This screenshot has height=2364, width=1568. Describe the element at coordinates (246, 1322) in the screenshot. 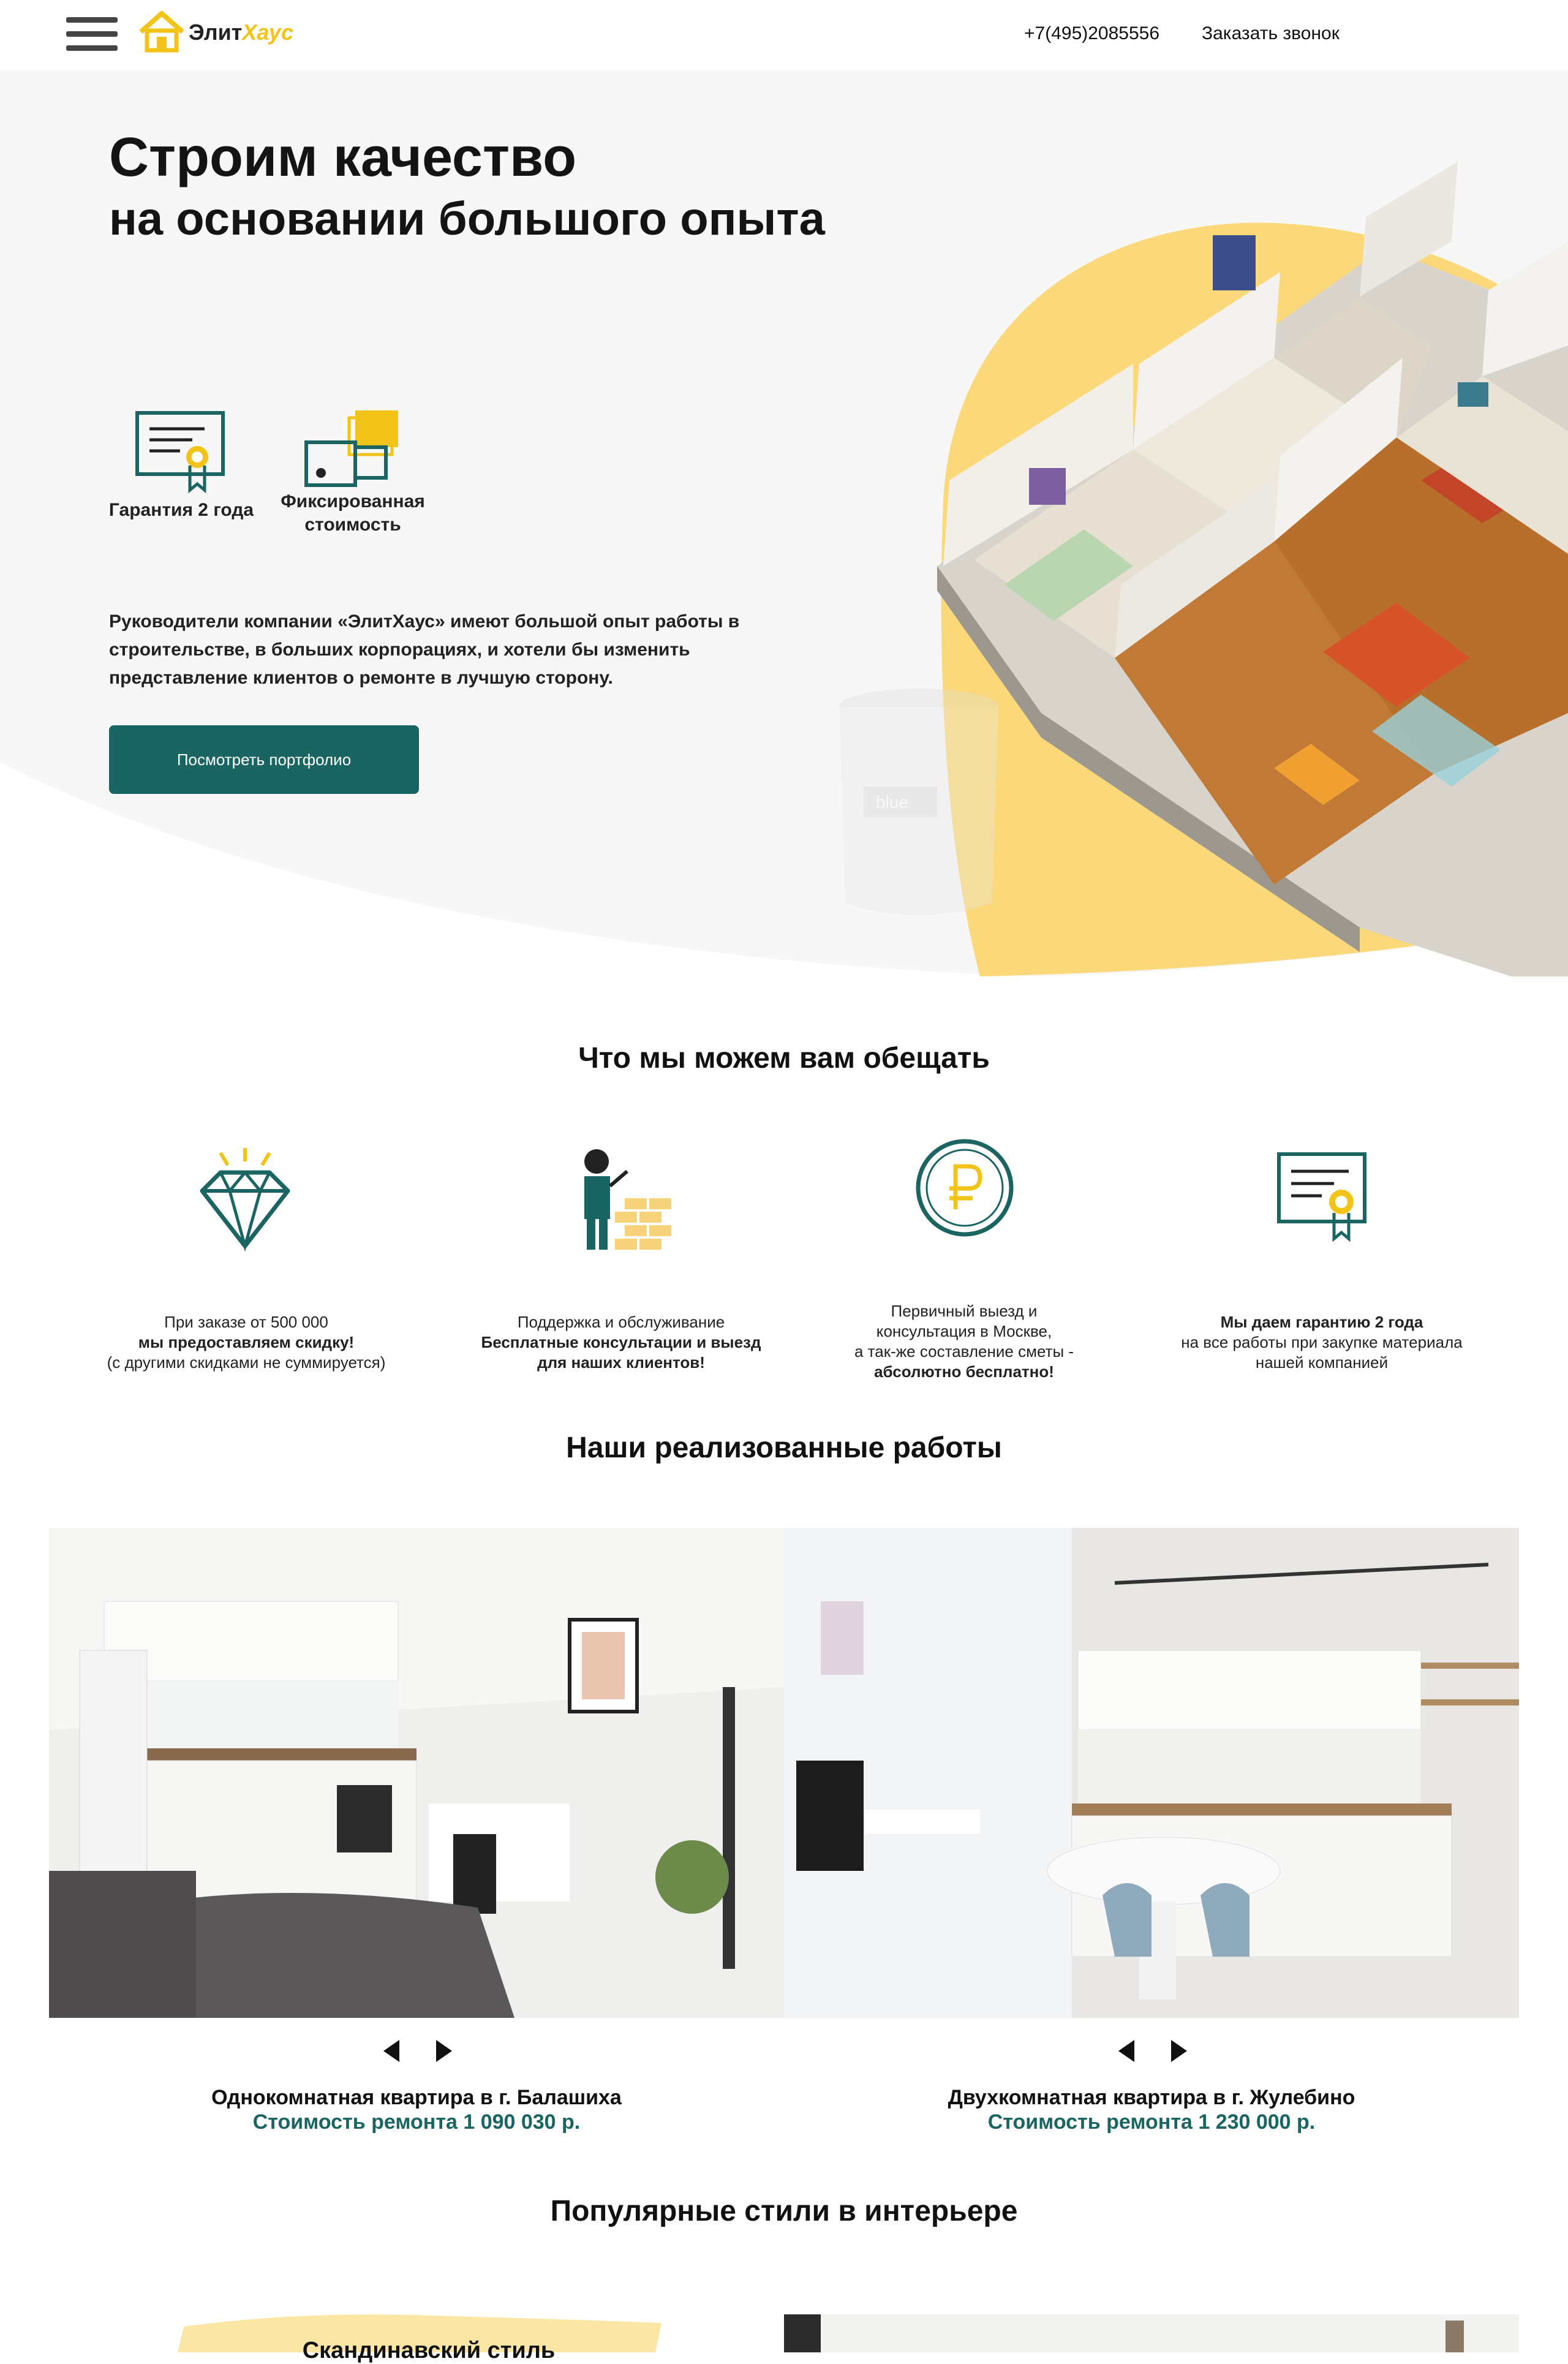

I see `promise-line: При заказе от 500 000` at that location.